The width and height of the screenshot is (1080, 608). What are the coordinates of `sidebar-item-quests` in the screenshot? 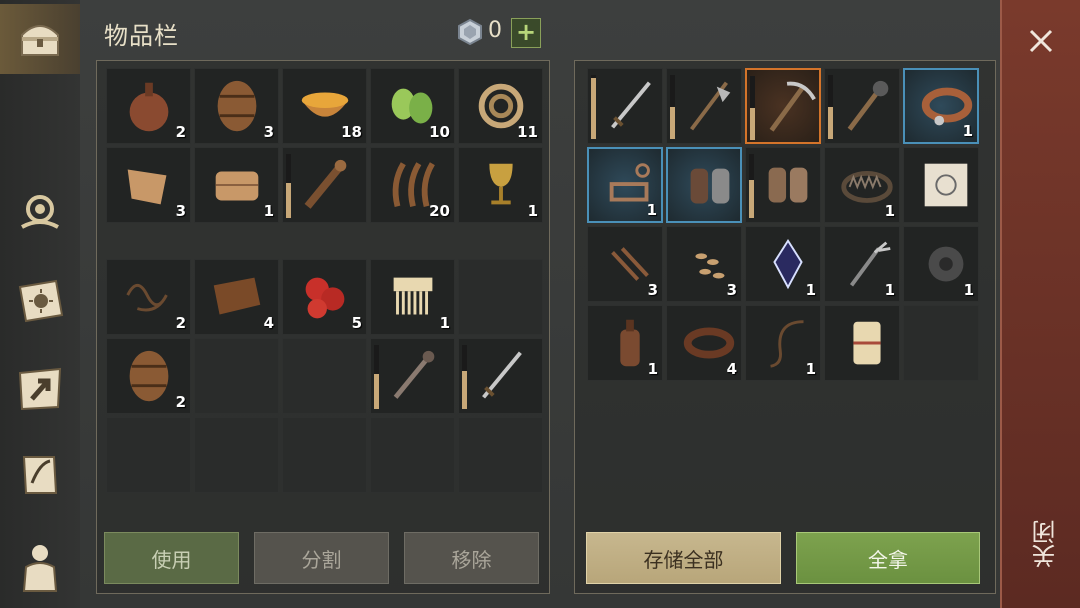 It's located at (40, 475).